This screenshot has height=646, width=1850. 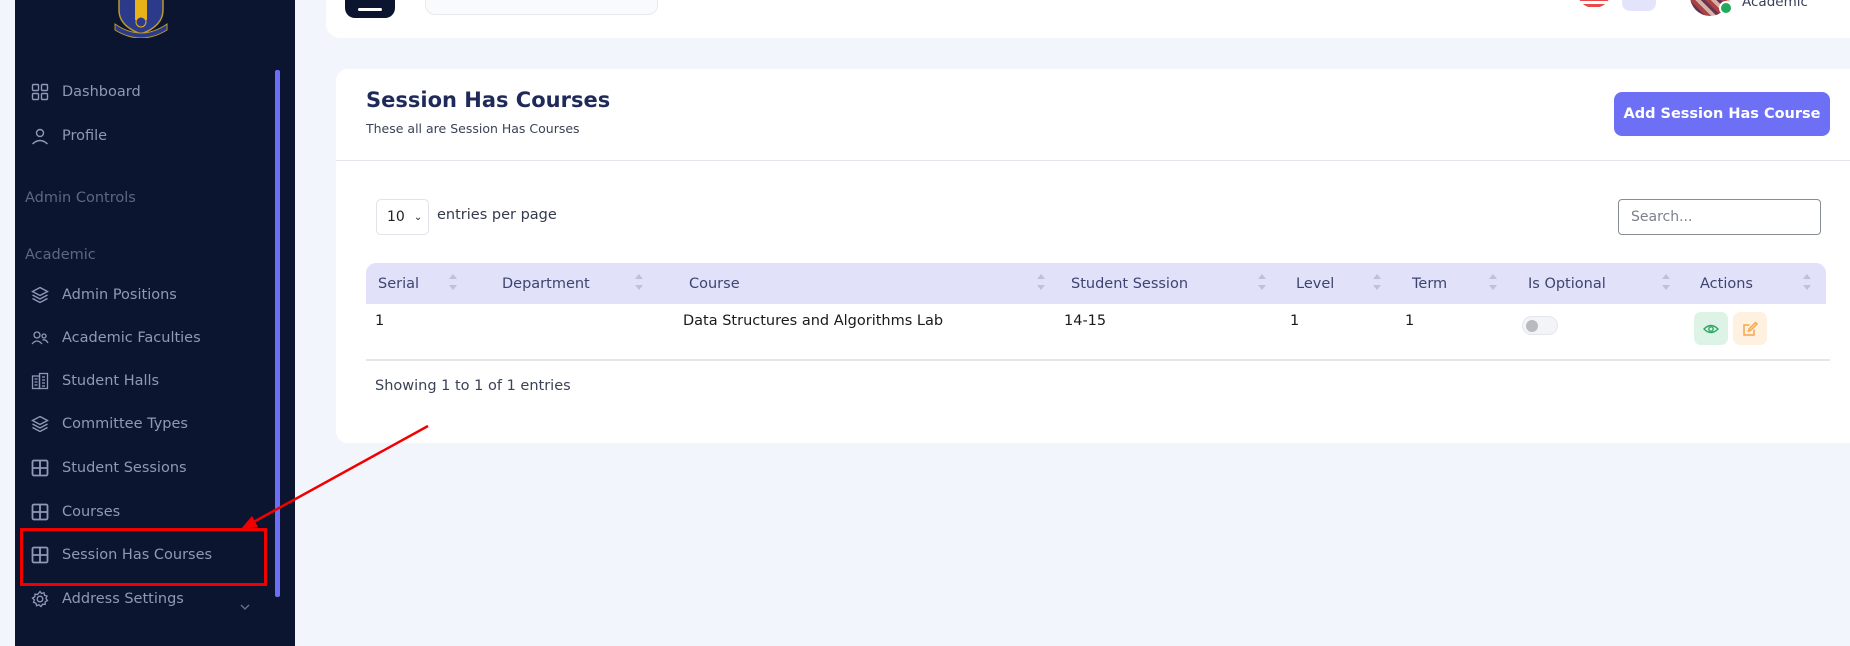 I want to click on column-label: Serial, so click(x=399, y=283).